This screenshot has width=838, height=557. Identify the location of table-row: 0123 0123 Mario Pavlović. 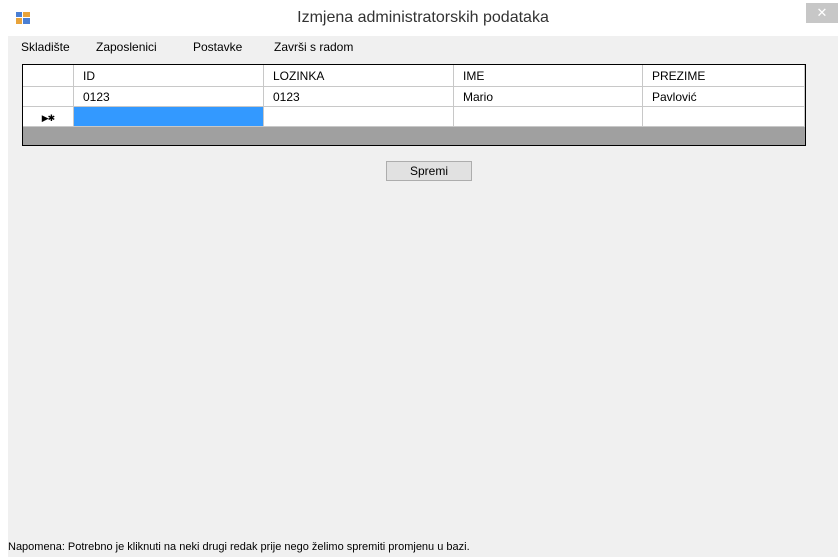
(414, 97).